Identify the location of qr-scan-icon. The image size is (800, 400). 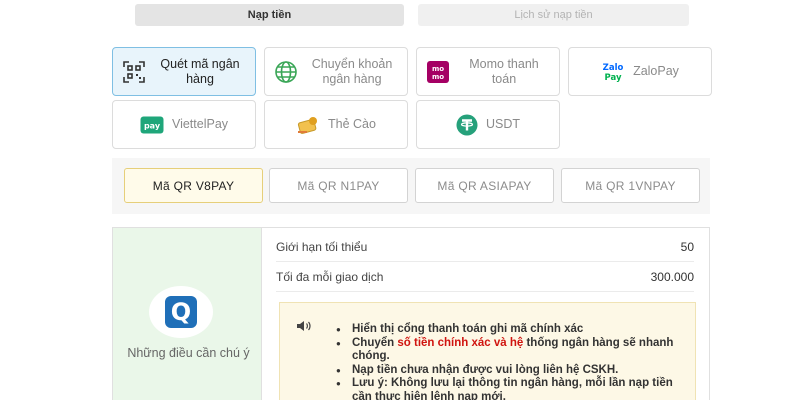
(134, 72).